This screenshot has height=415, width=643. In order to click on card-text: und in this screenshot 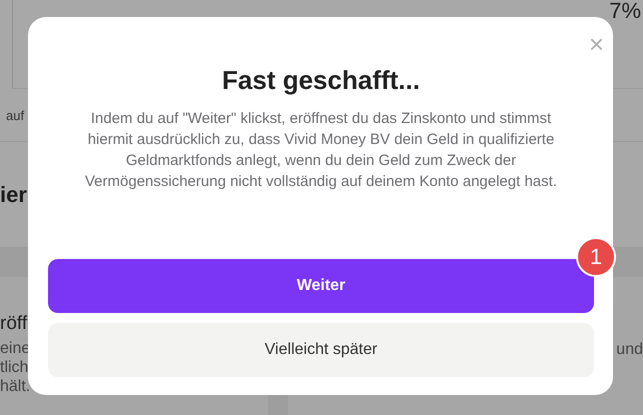, I will do `click(629, 350)`.